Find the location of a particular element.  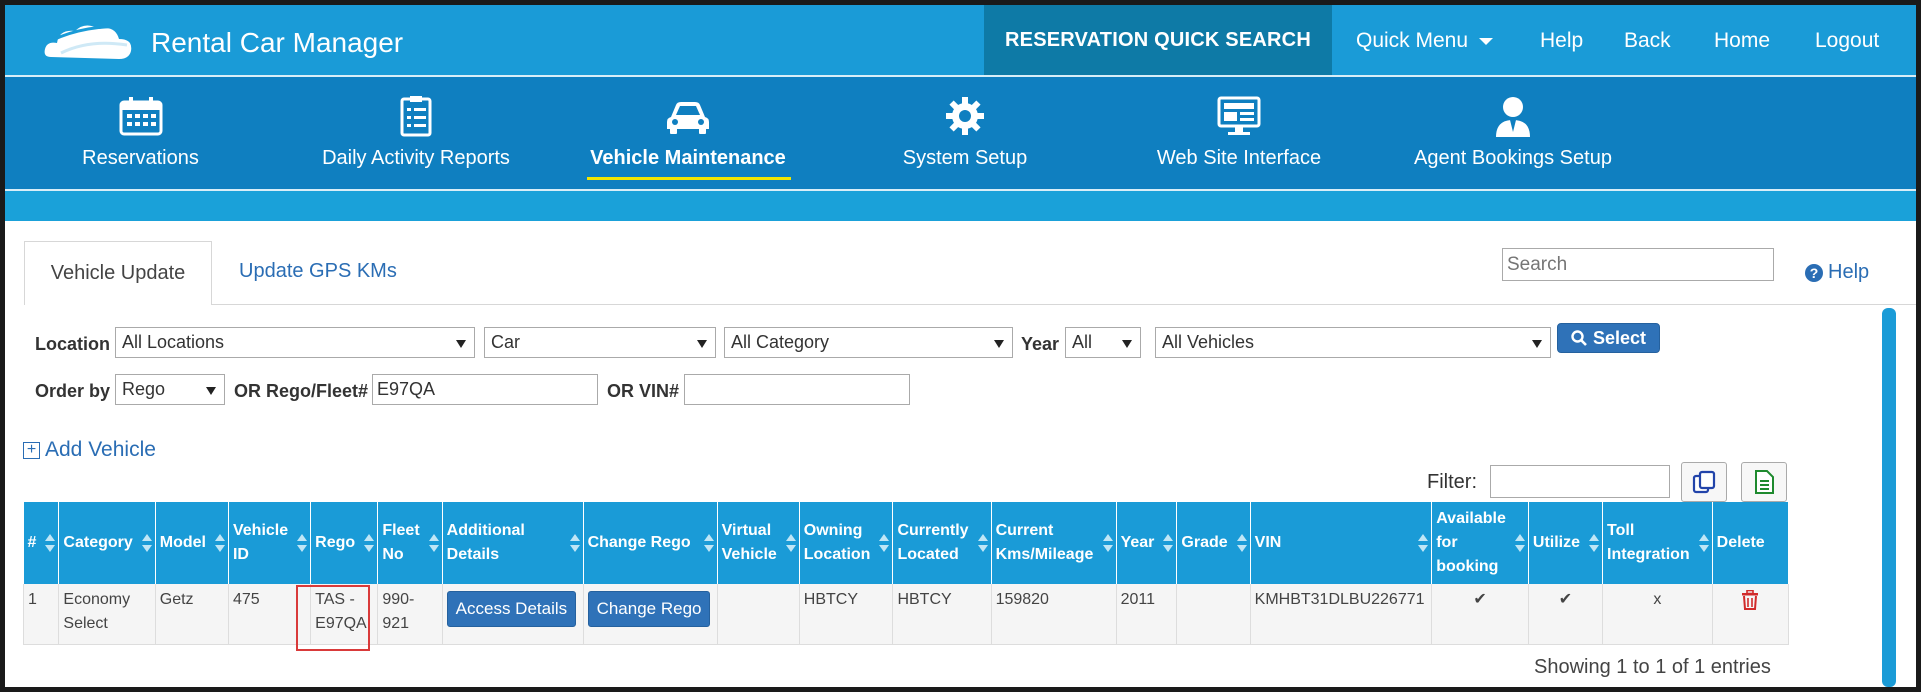

vehicles-select: All Vehicles is located at coordinates (1353, 342).